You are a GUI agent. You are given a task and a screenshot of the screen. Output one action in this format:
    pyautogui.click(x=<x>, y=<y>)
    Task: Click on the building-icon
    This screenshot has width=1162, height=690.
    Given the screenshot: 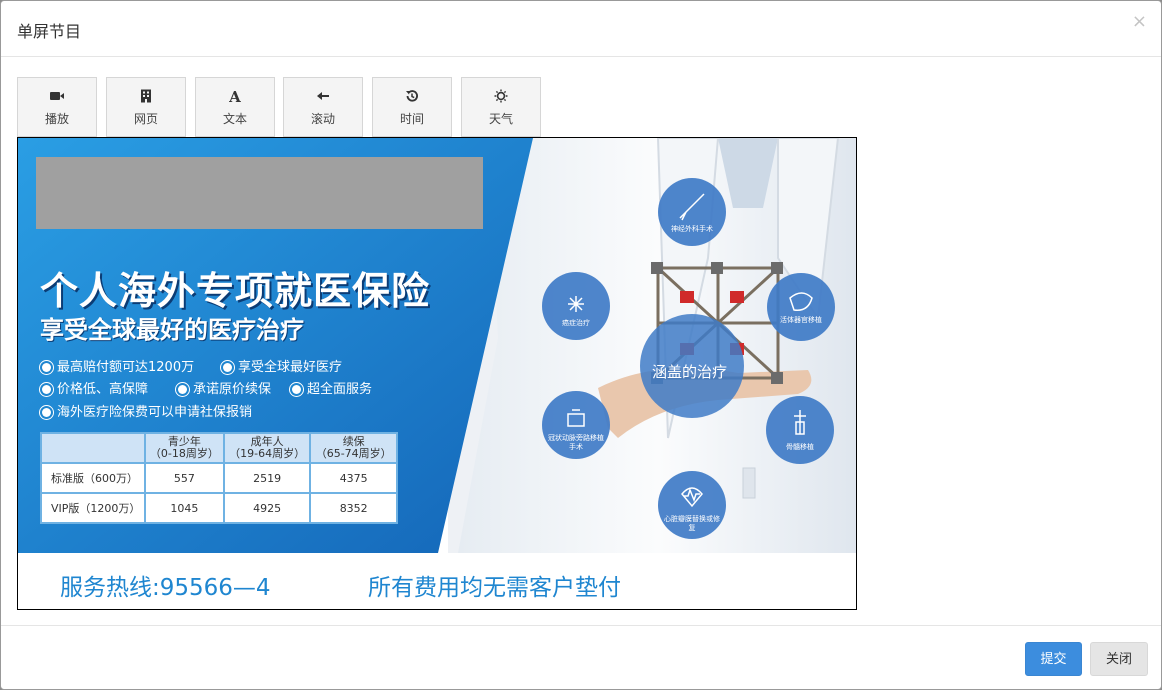 What is the action you would take?
    pyautogui.click(x=146, y=98)
    